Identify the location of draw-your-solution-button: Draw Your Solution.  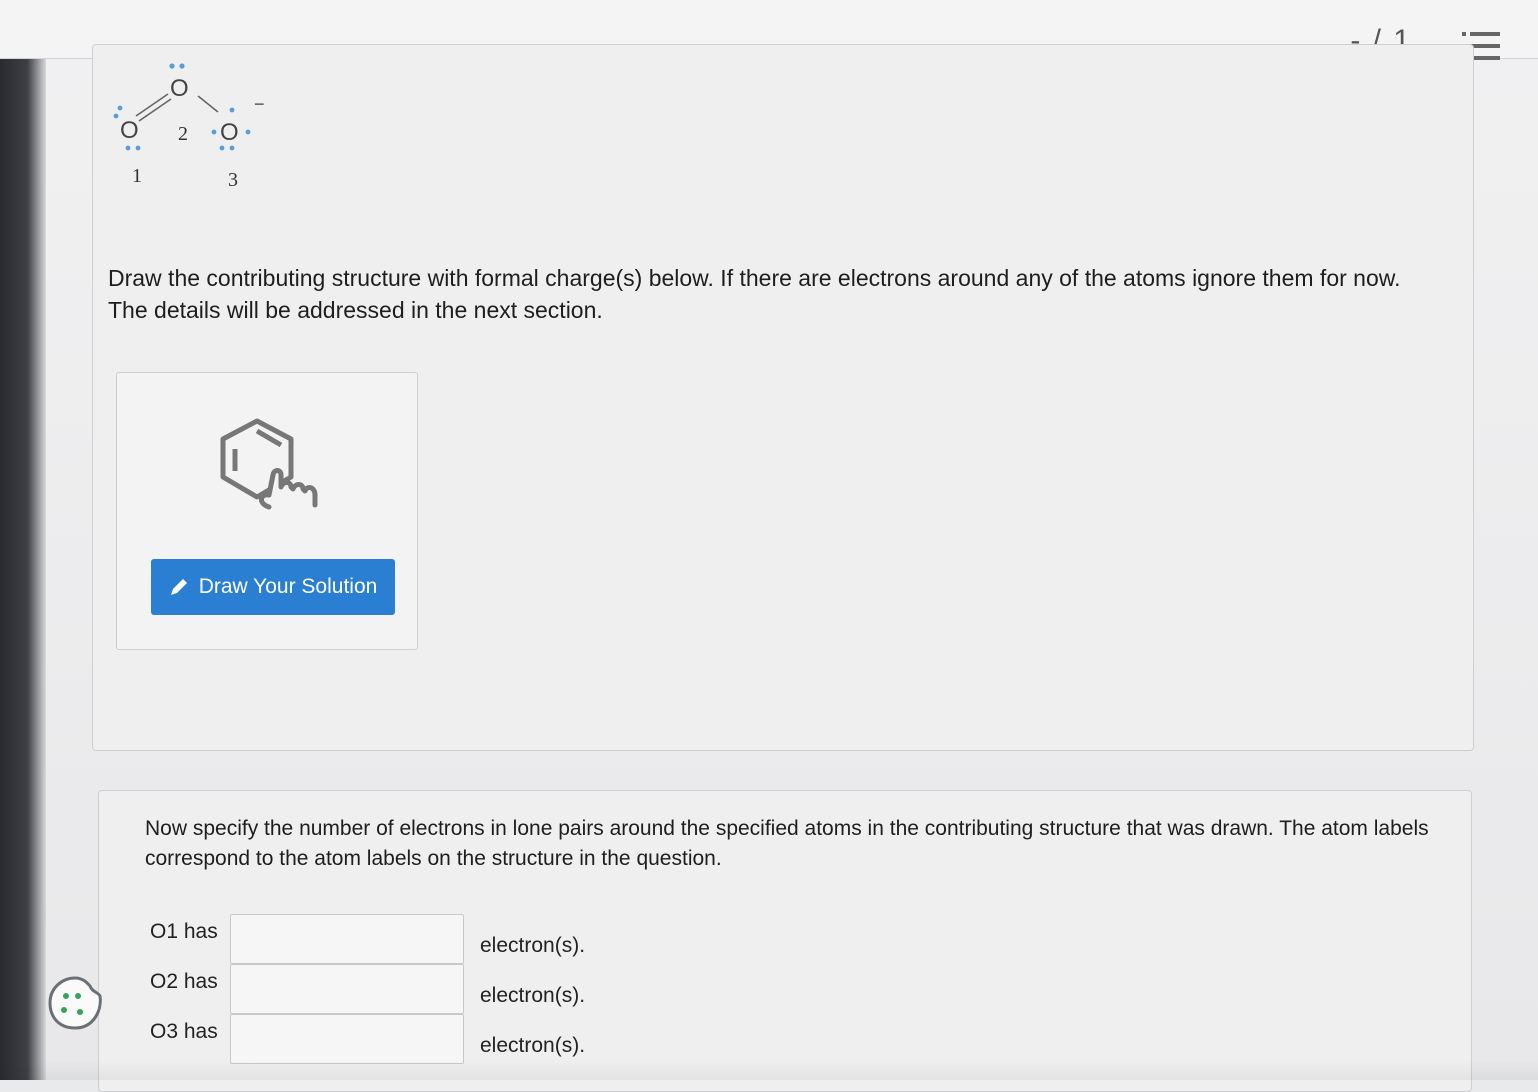
(273, 587).